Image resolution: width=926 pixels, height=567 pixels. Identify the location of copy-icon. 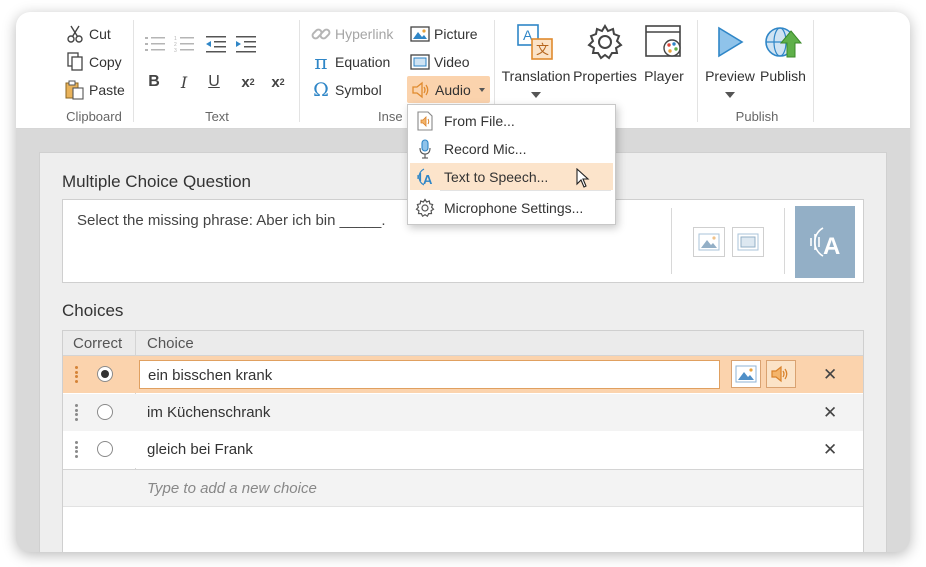
(75, 62).